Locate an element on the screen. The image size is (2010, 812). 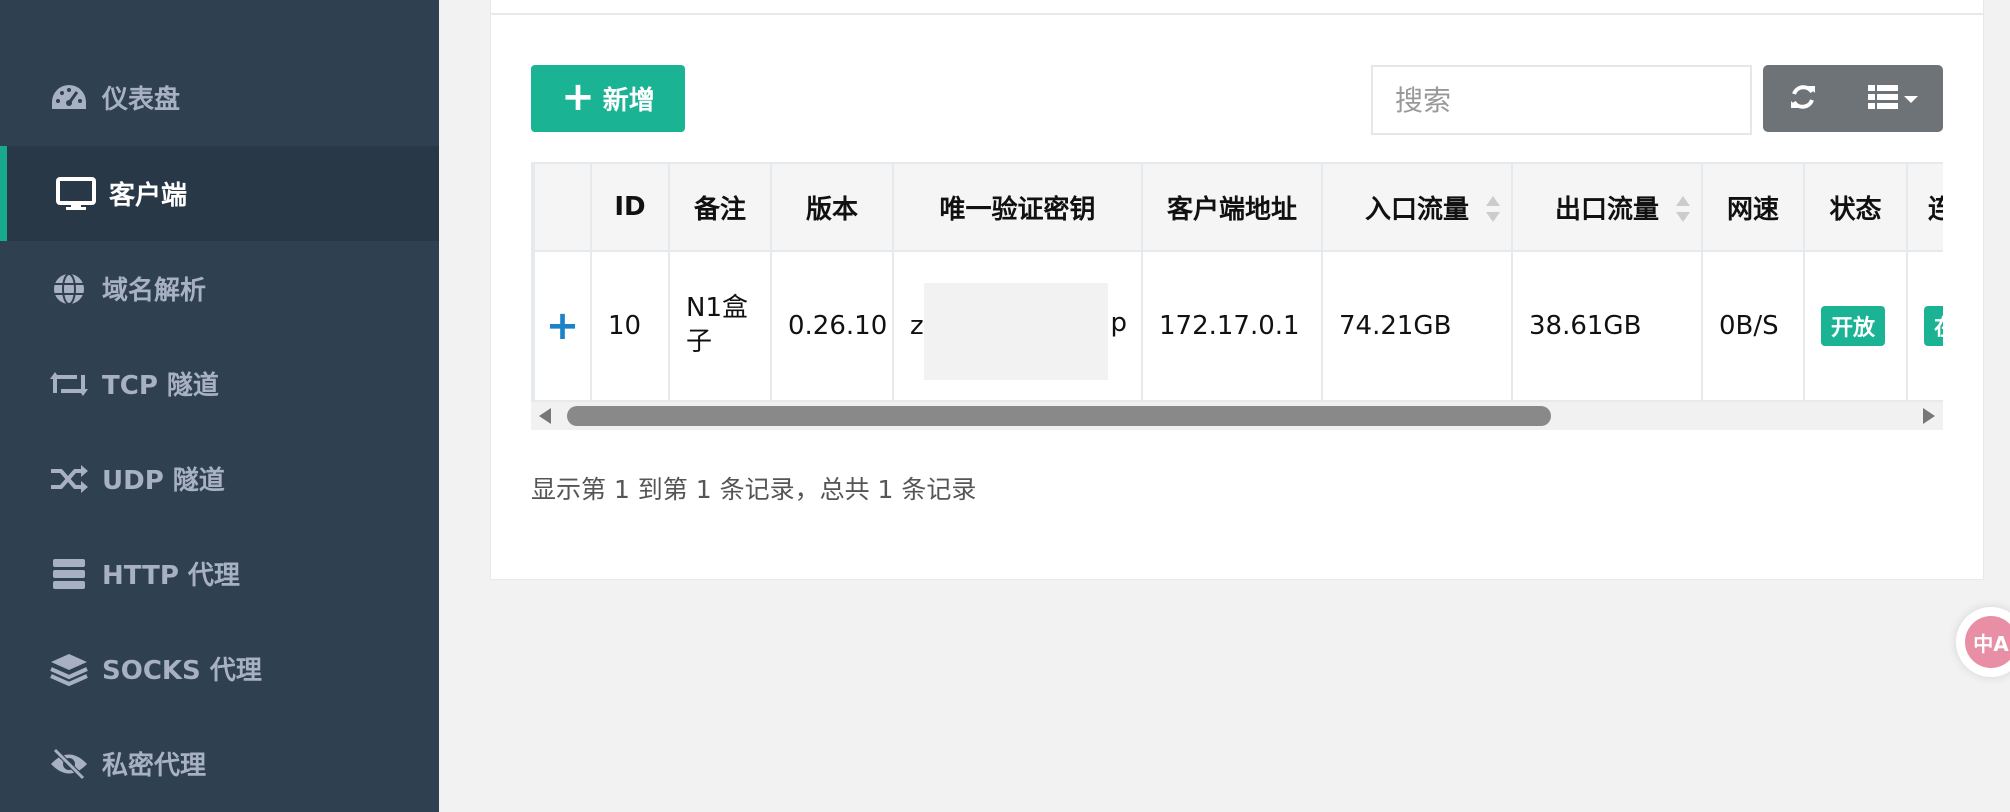
search-input is located at coordinates (1561, 100).